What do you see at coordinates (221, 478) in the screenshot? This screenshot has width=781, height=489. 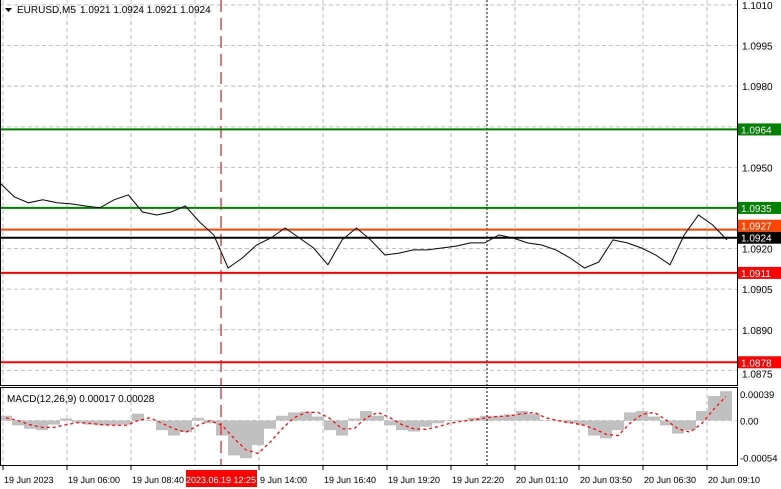 I see `time-tag: 2023.06.19 12:25` at bounding box center [221, 478].